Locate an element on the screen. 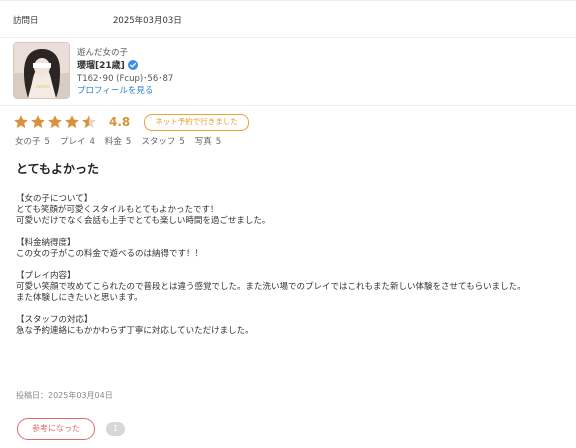 This screenshot has height=448, width=576. avatar is located at coordinates (41, 70).